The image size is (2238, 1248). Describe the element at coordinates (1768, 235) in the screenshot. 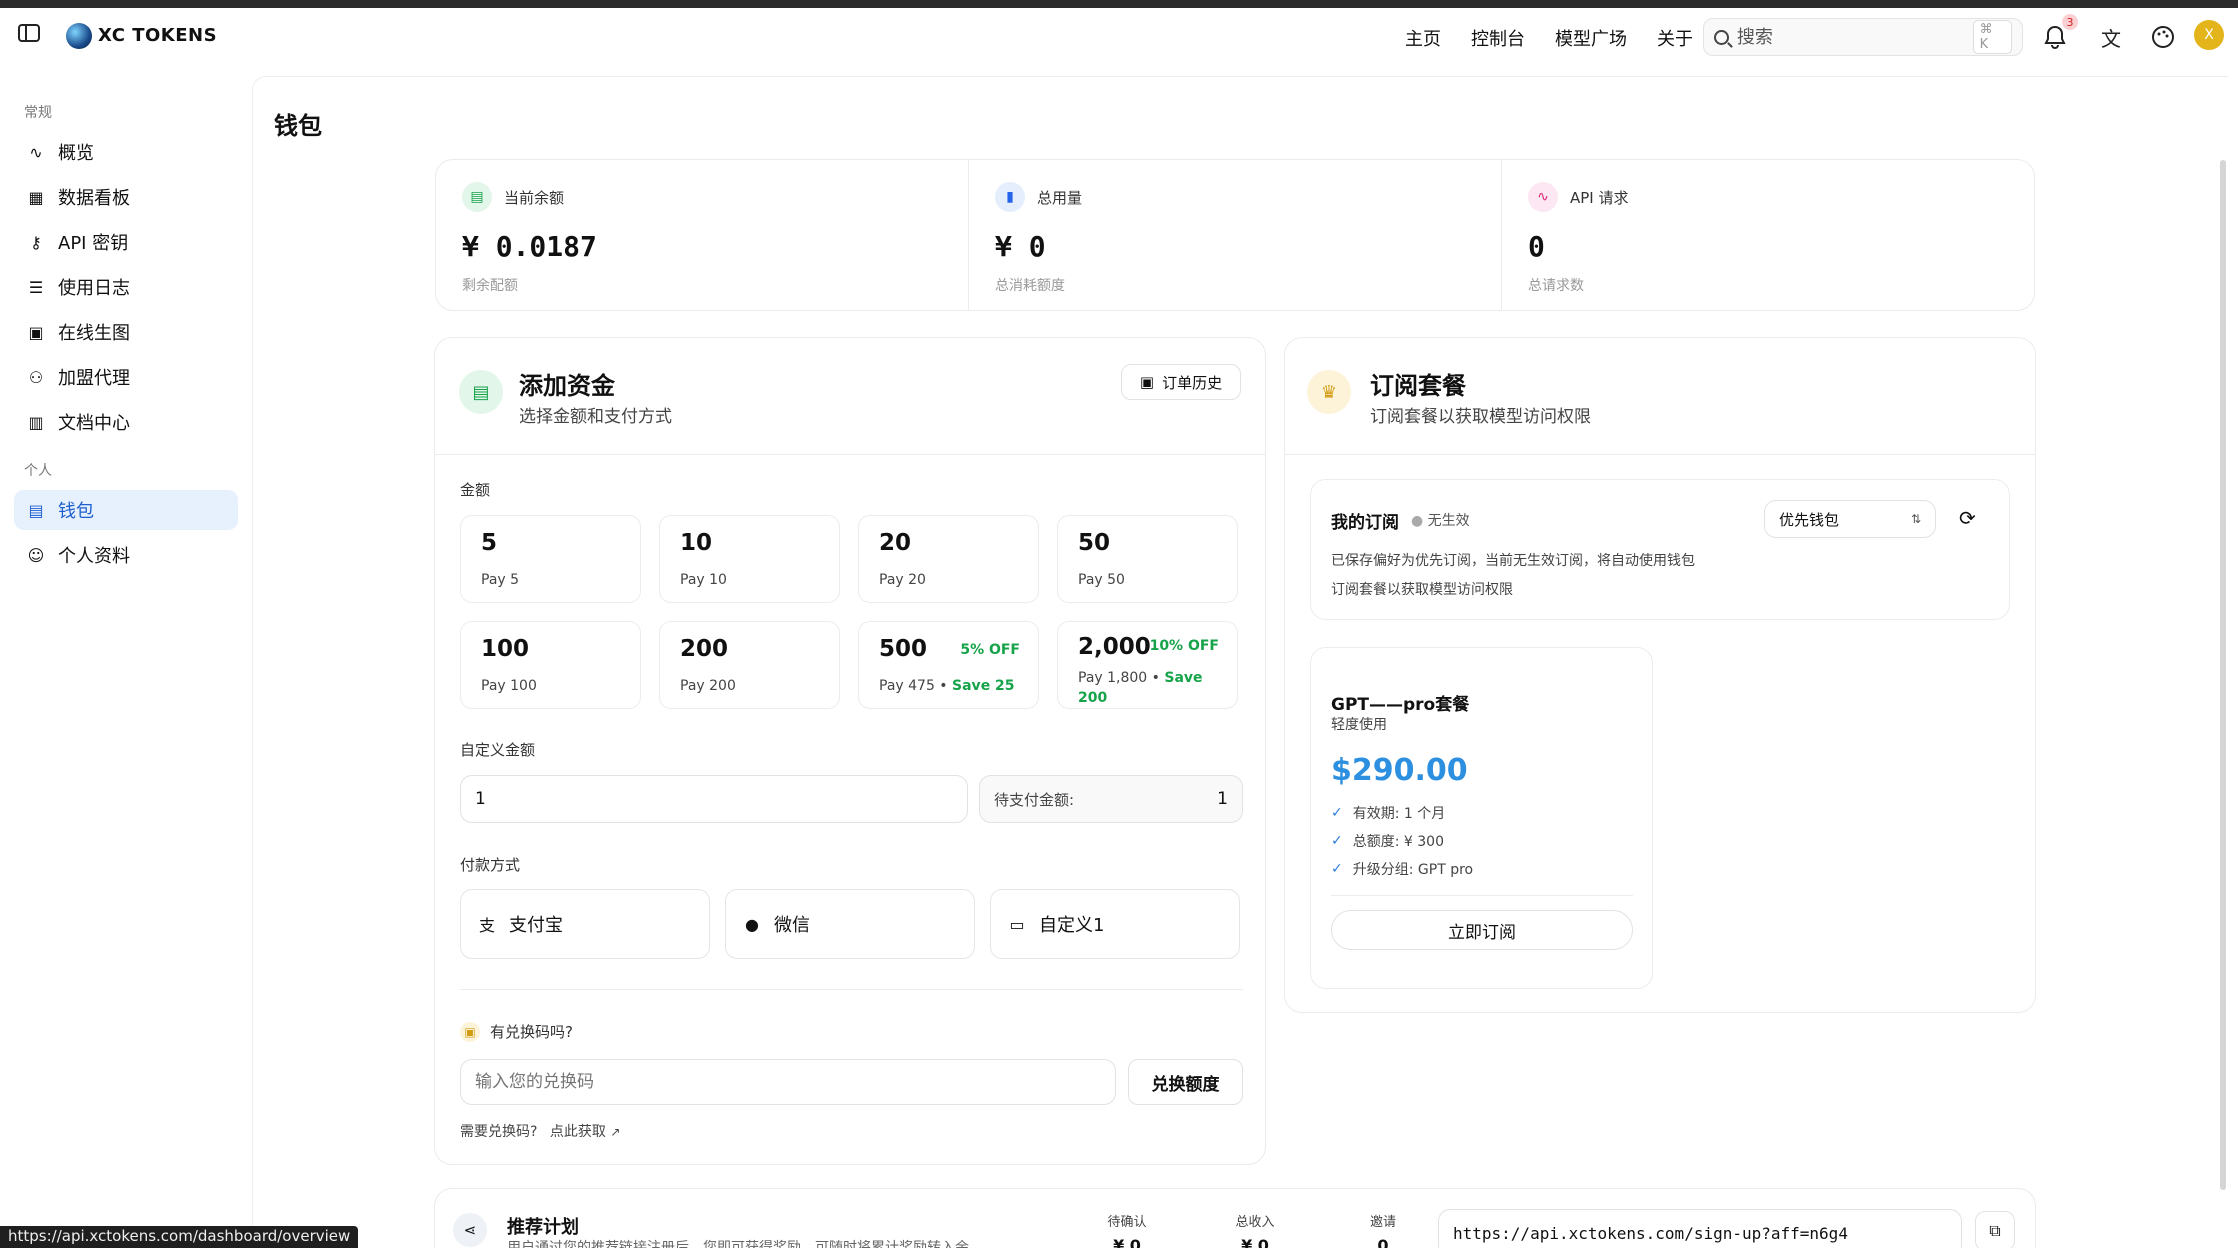

I see `stat-requests: ∿ API 请求 0 总请求数` at that location.